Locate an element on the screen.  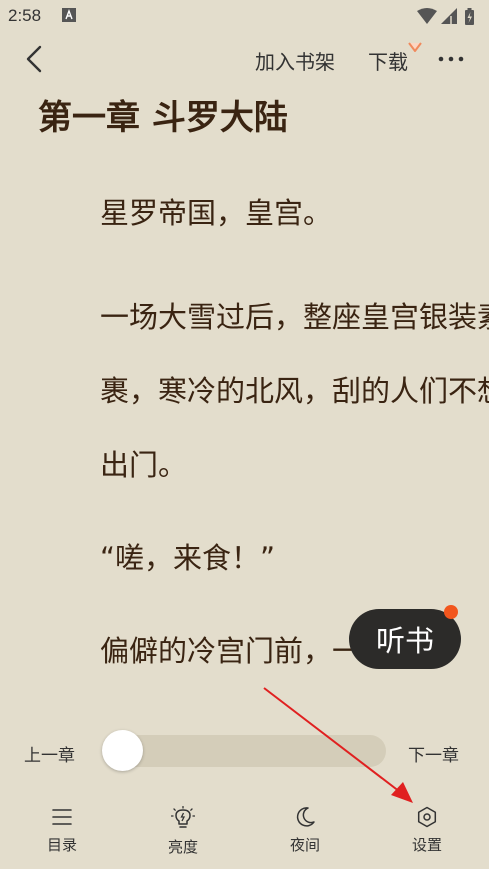
nav-settings-label: 设置 is located at coordinates (426, 845).